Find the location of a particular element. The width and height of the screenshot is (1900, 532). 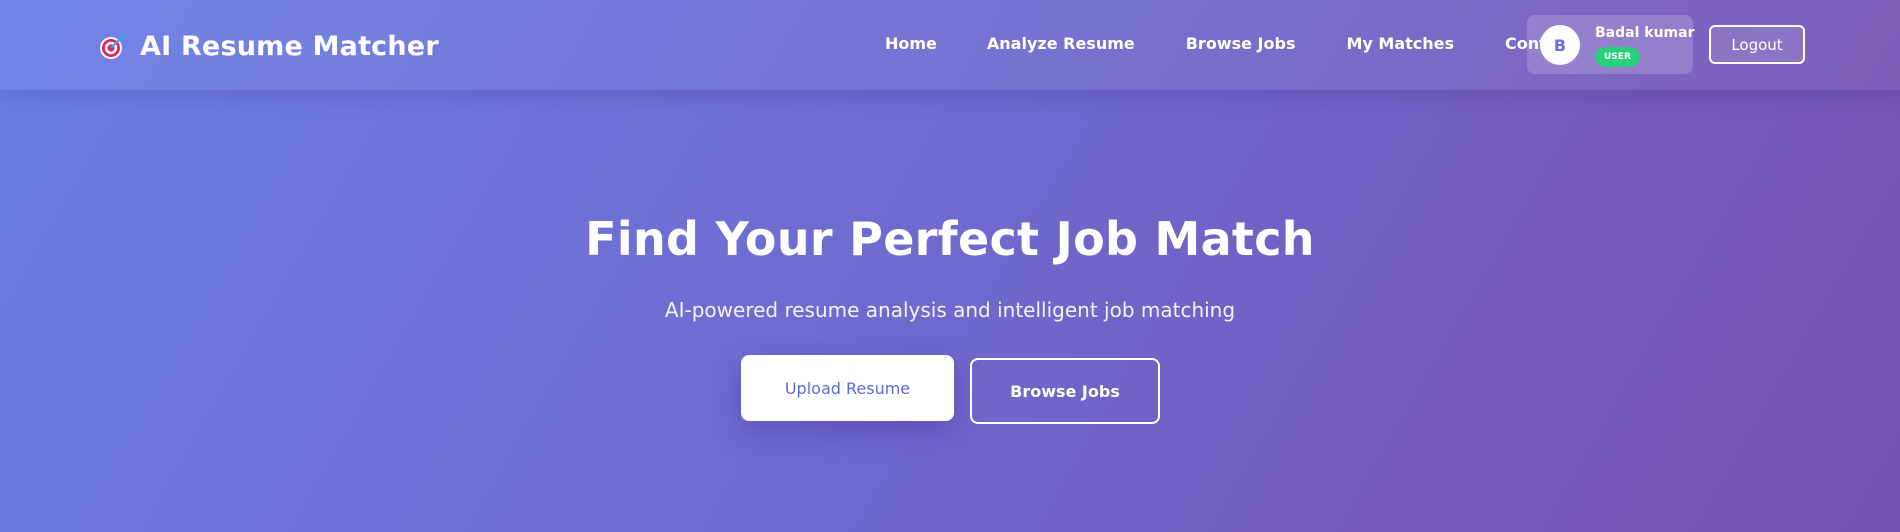

brand-title: AI Resume Matcher is located at coordinates (289, 46).